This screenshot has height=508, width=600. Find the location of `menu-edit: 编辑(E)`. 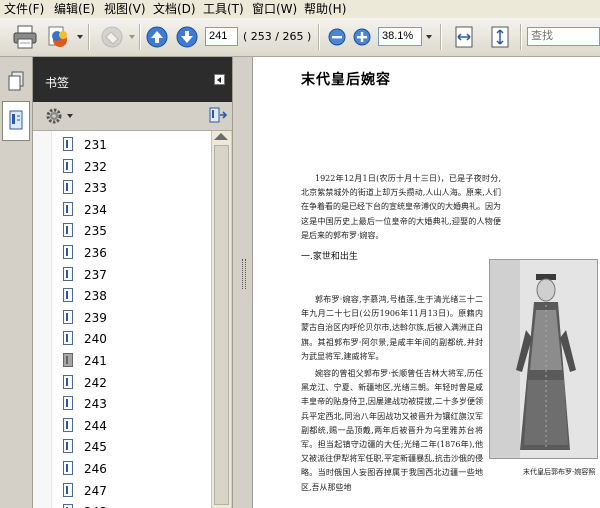

menu-edit: 编辑(E) is located at coordinates (74, 9).